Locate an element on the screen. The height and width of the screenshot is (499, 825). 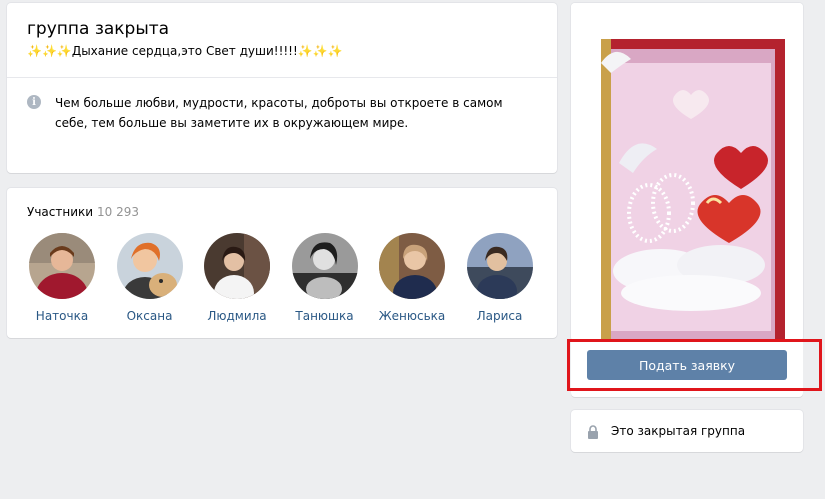
member-item: Лариса is located at coordinates (509, 278).